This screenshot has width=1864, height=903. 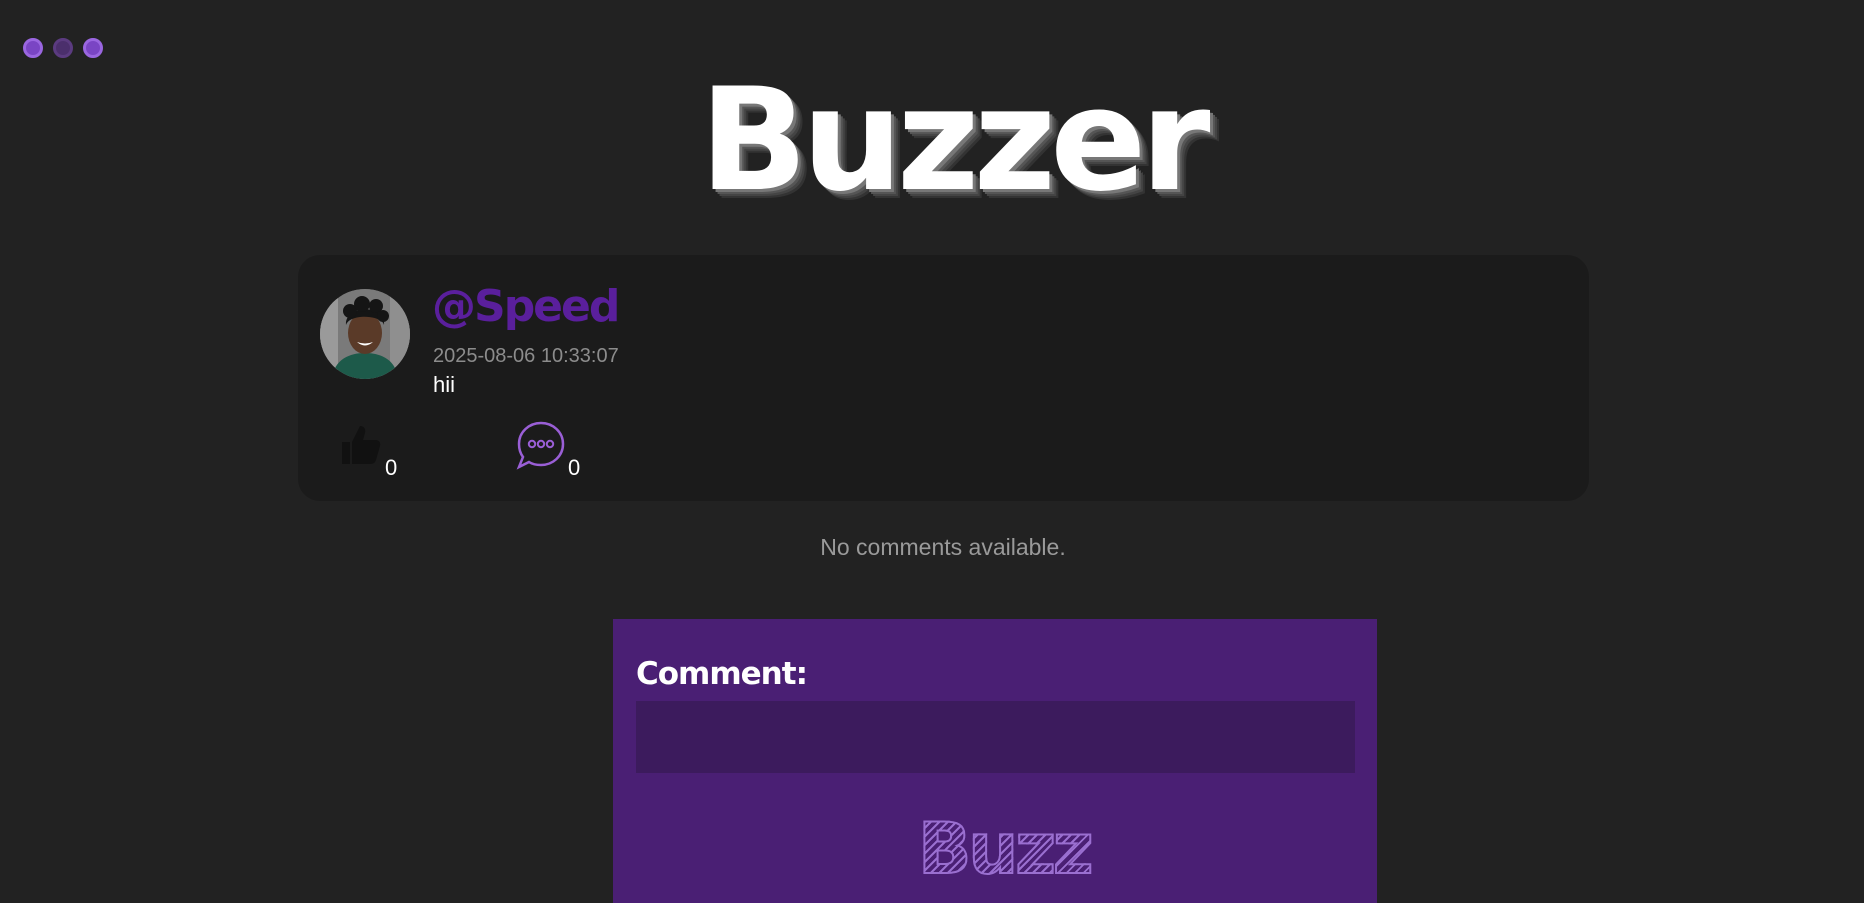 What do you see at coordinates (943, 547) in the screenshot?
I see `no-comments-message: No comments available.` at bounding box center [943, 547].